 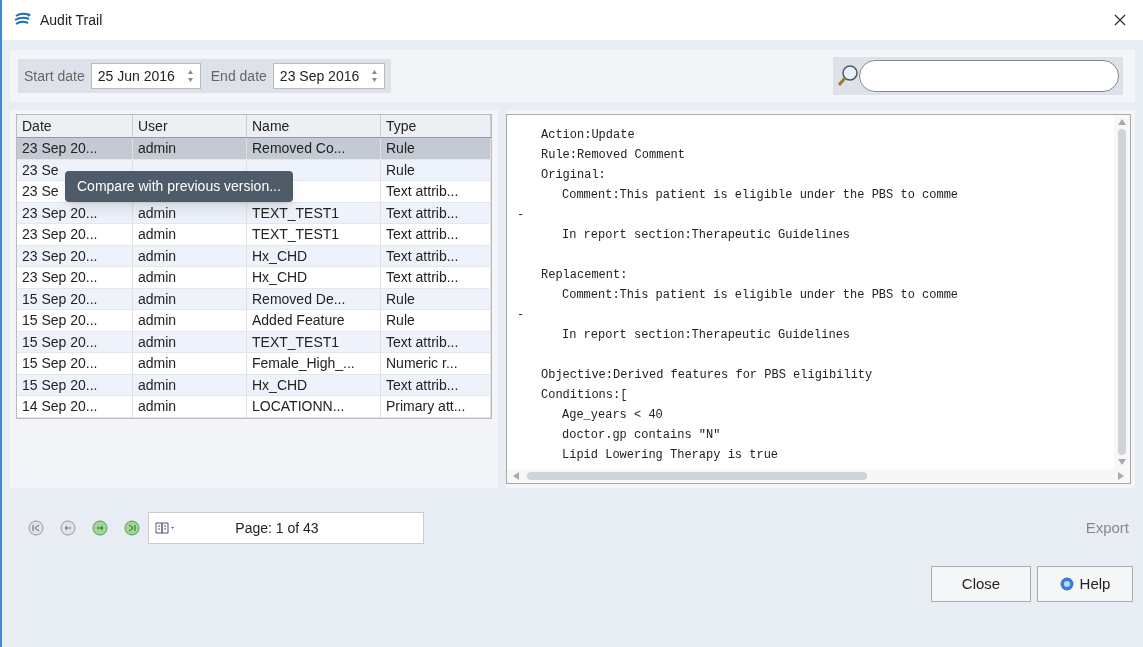 What do you see at coordinates (314, 126) in the screenshot?
I see `column-header: Name` at bounding box center [314, 126].